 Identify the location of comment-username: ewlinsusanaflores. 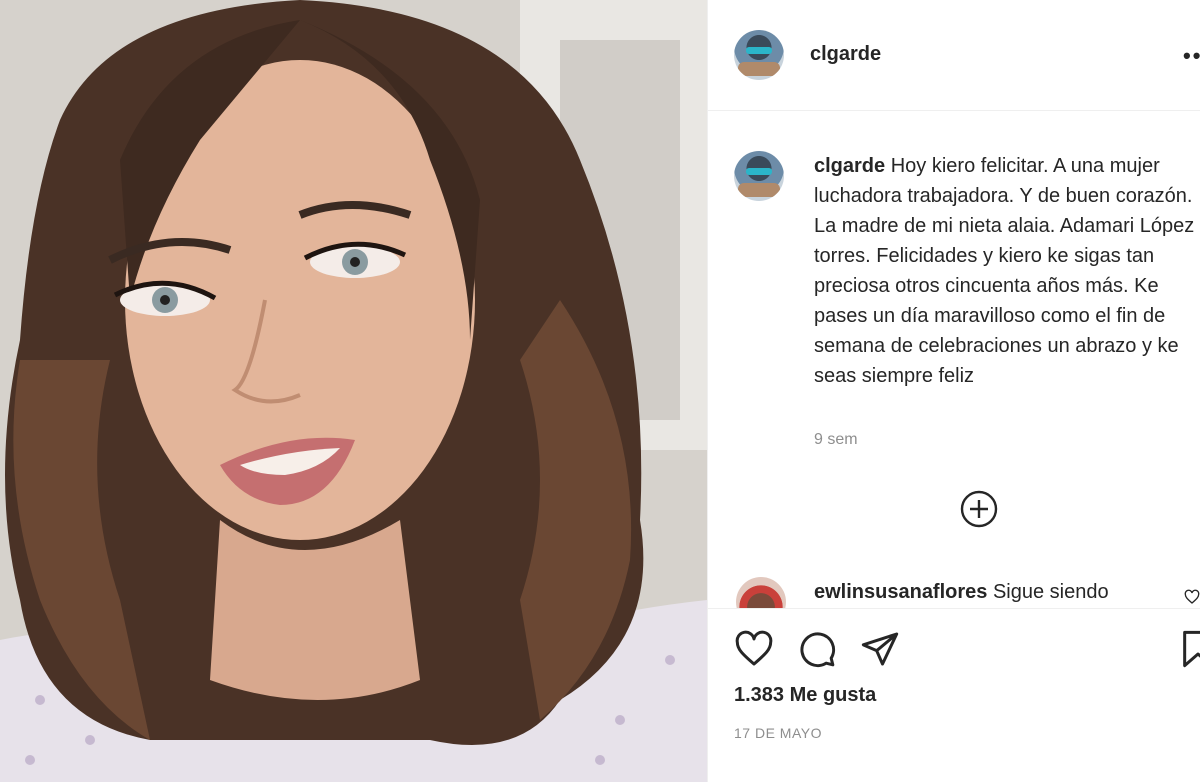
(900, 592).